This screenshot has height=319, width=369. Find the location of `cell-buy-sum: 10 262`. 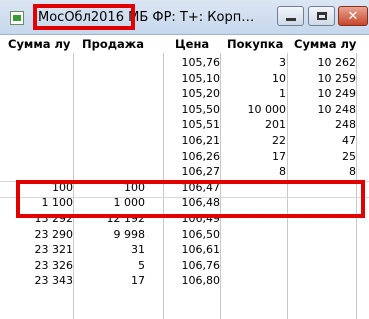

cell-buy-sum: 10 262 is located at coordinates (322, 63).